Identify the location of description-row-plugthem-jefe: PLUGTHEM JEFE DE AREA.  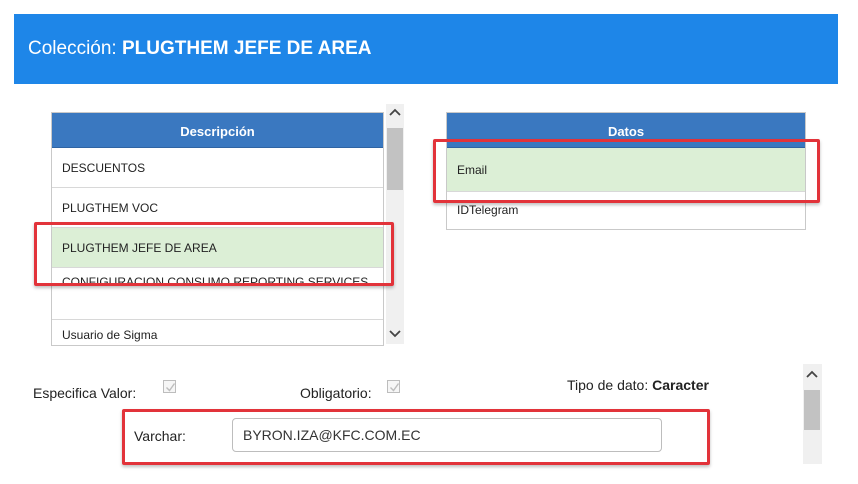
(217, 248).